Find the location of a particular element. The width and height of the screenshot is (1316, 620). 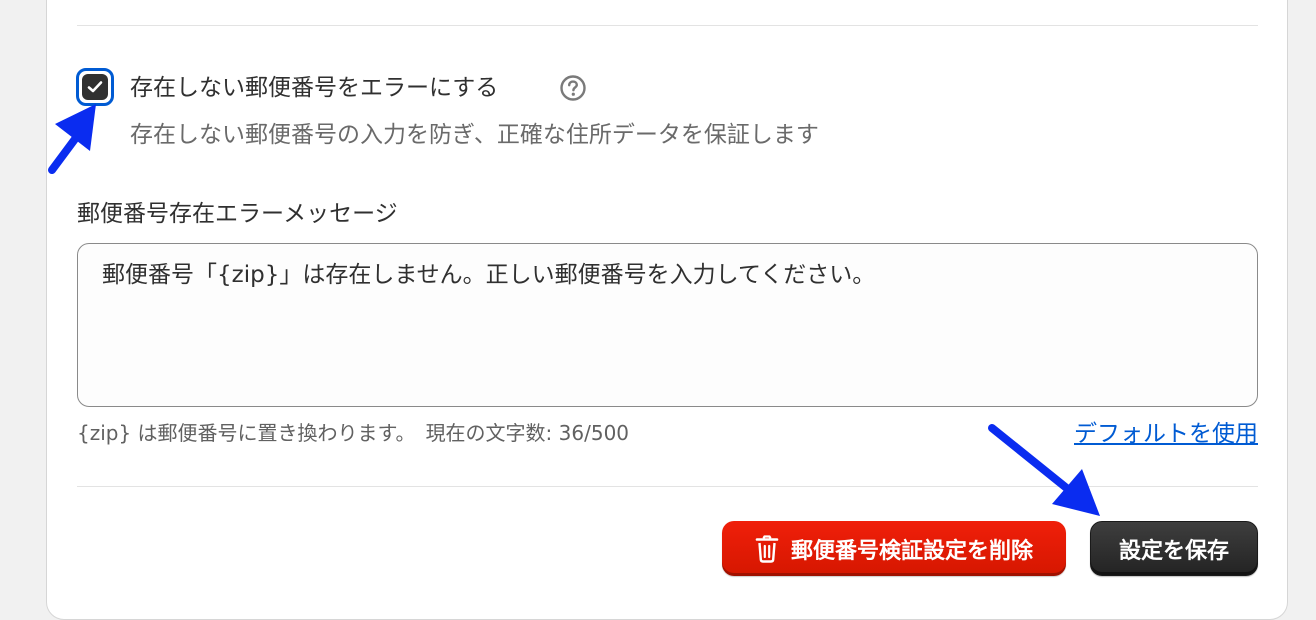

checkbox-fill is located at coordinates (95, 87).